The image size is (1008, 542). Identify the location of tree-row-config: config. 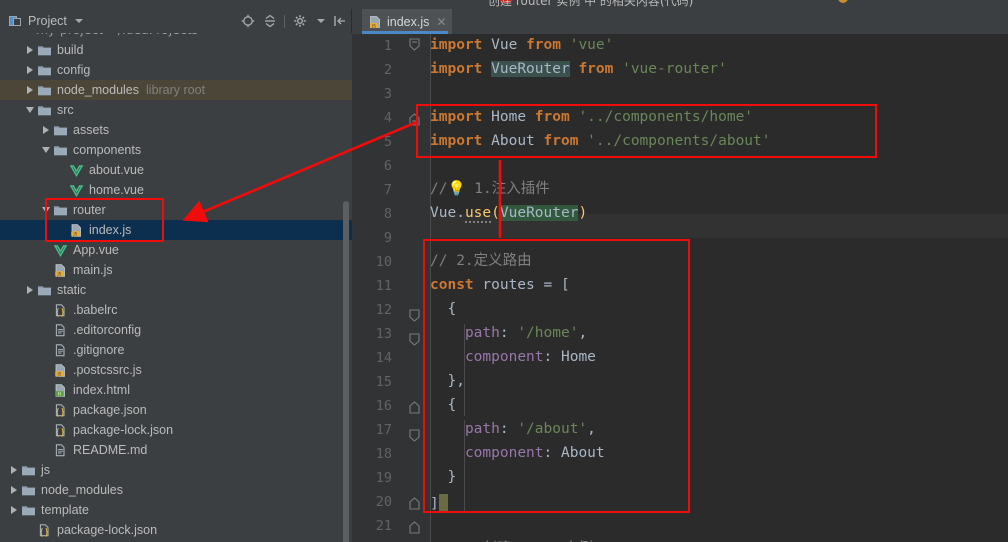
(176, 70).